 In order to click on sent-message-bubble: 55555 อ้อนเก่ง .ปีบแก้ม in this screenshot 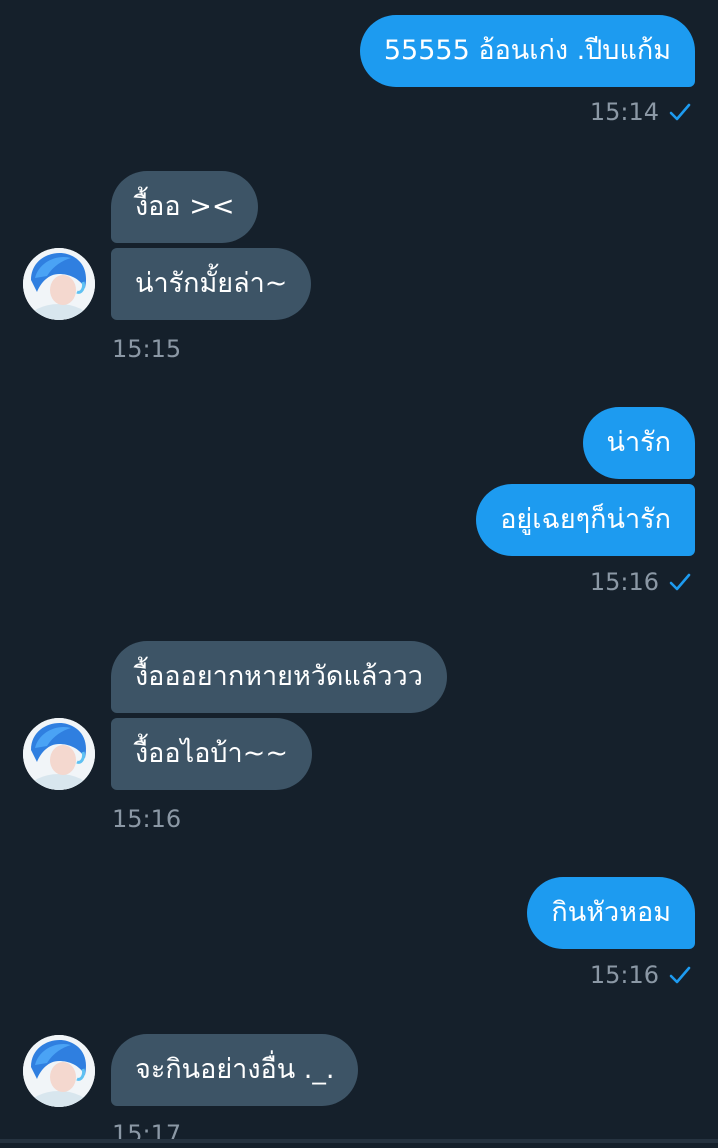, I will do `click(527, 51)`.